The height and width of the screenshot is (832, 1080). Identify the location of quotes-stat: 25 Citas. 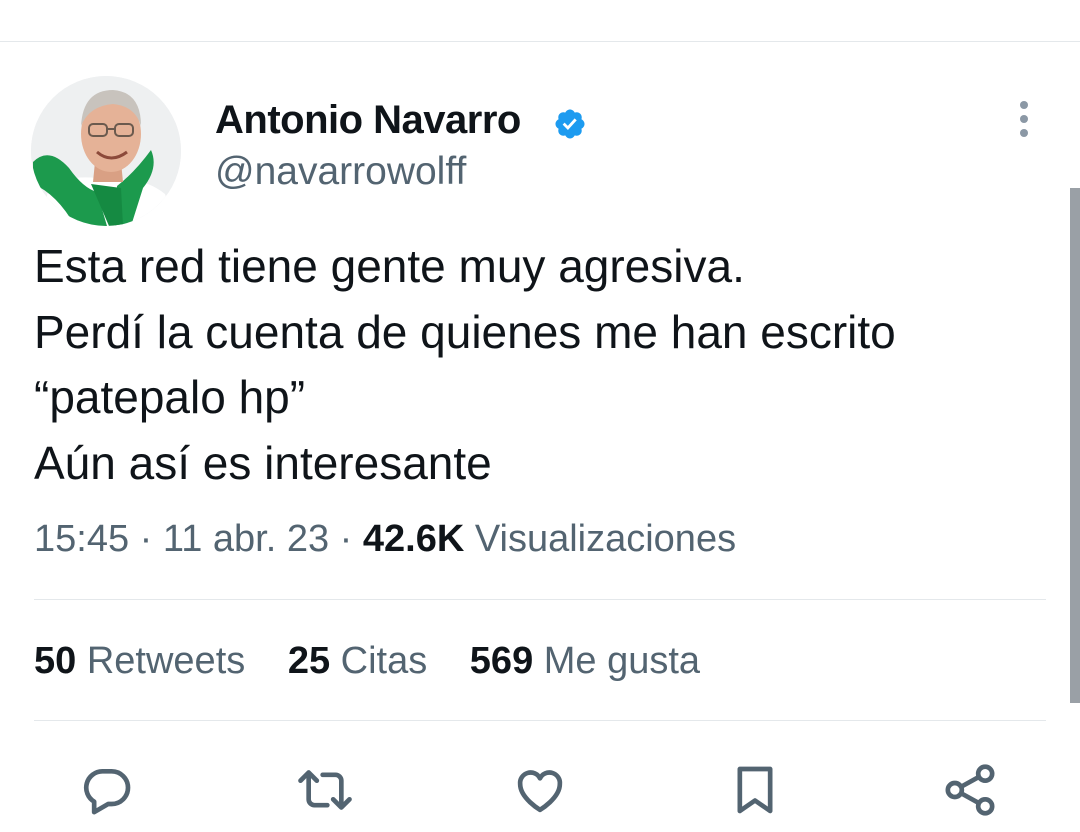
(357, 661).